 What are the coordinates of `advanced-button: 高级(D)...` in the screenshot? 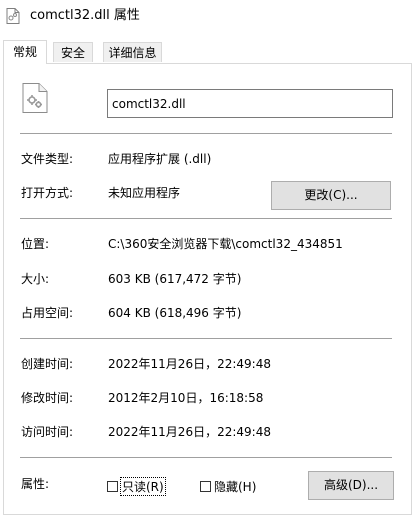 It's located at (351, 485).